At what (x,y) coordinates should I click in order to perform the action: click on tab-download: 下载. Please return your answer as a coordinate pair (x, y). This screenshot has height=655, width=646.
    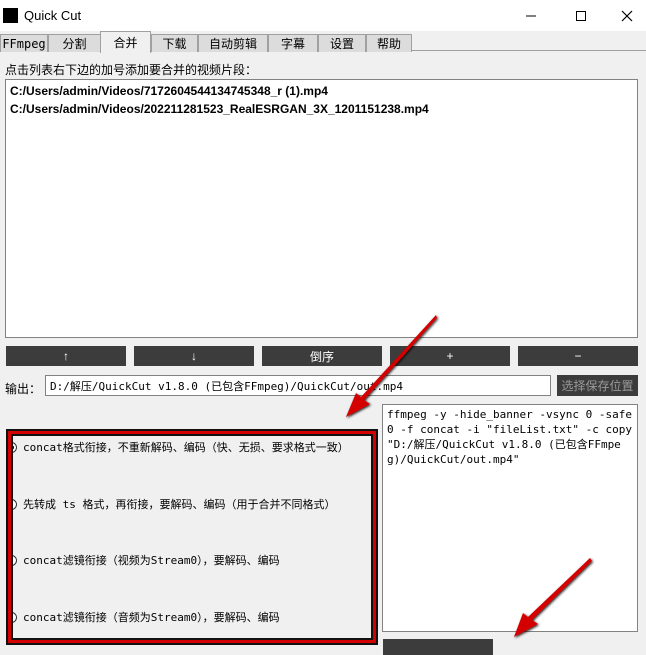
    Looking at the image, I should click on (174, 43).